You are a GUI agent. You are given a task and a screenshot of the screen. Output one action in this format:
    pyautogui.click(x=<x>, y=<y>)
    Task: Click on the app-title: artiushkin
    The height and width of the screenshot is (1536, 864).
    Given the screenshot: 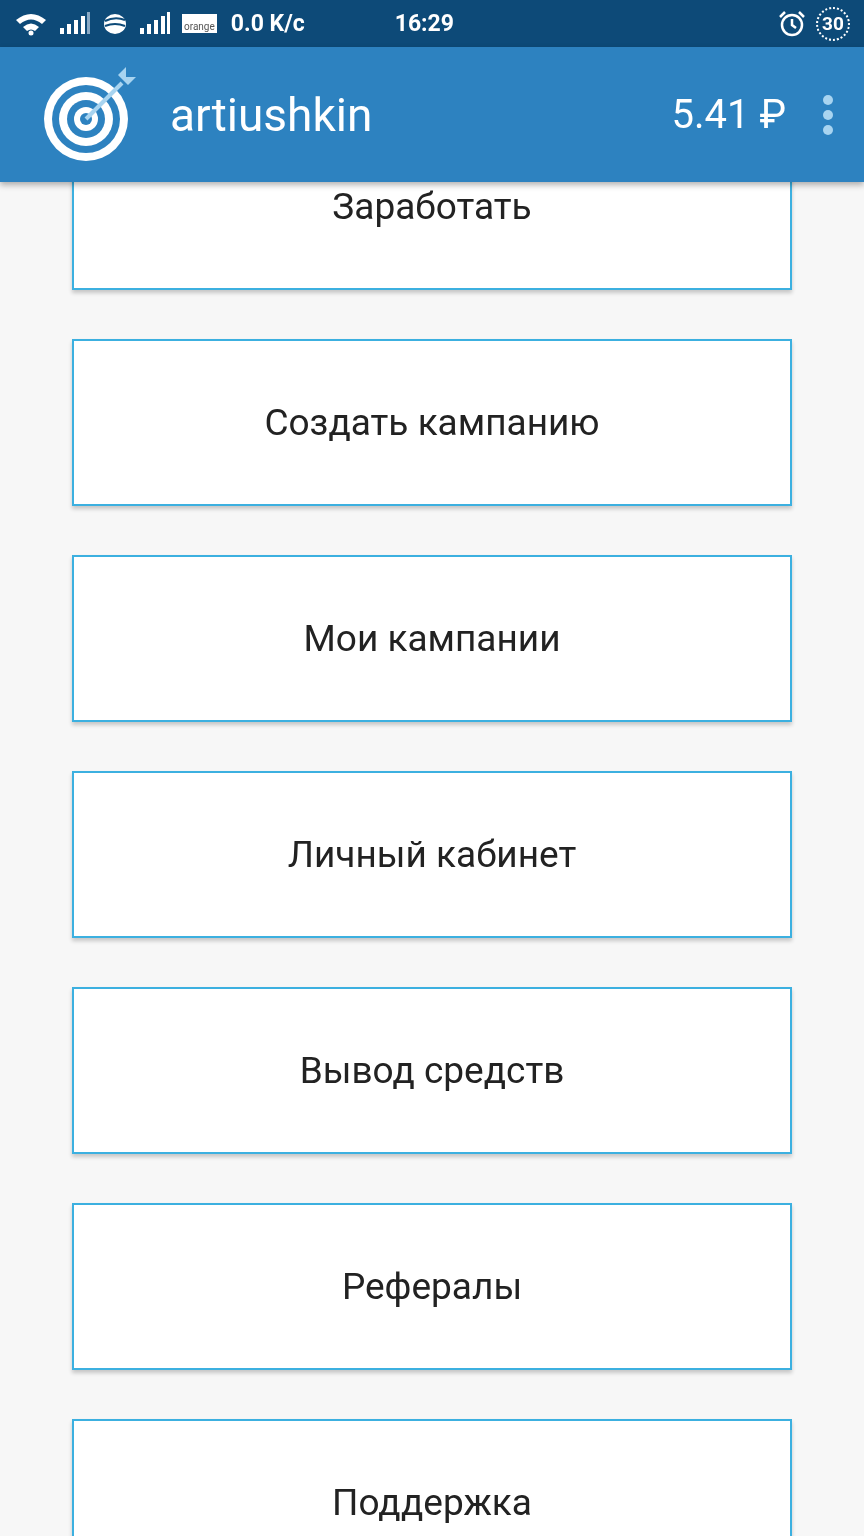 What is the action you would take?
    pyautogui.click(x=271, y=114)
    